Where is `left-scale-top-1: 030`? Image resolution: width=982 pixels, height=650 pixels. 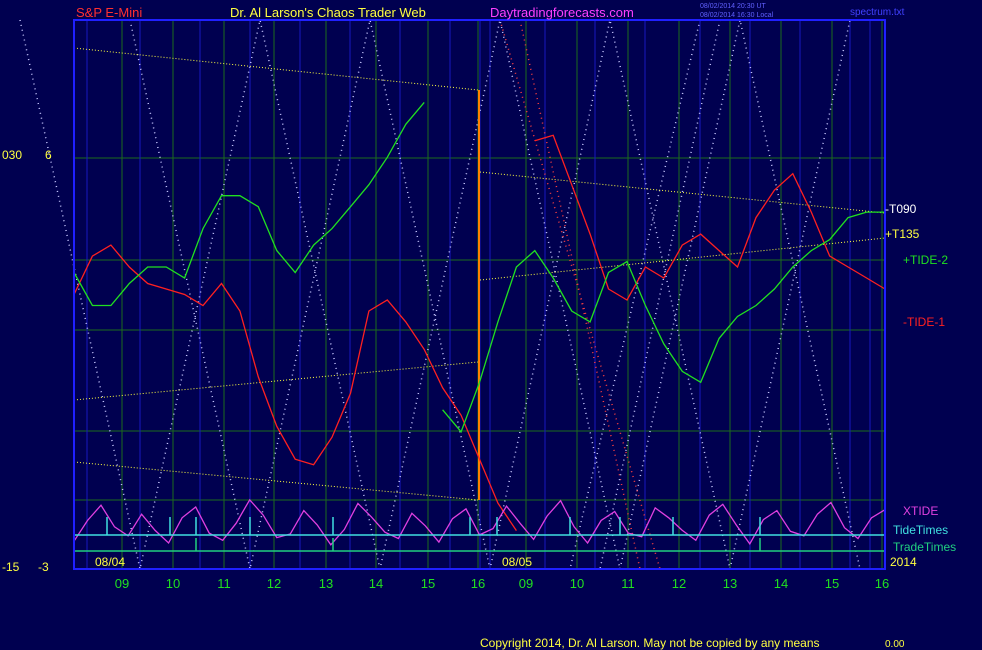 left-scale-top-1: 030 is located at coordinates (12, 155).